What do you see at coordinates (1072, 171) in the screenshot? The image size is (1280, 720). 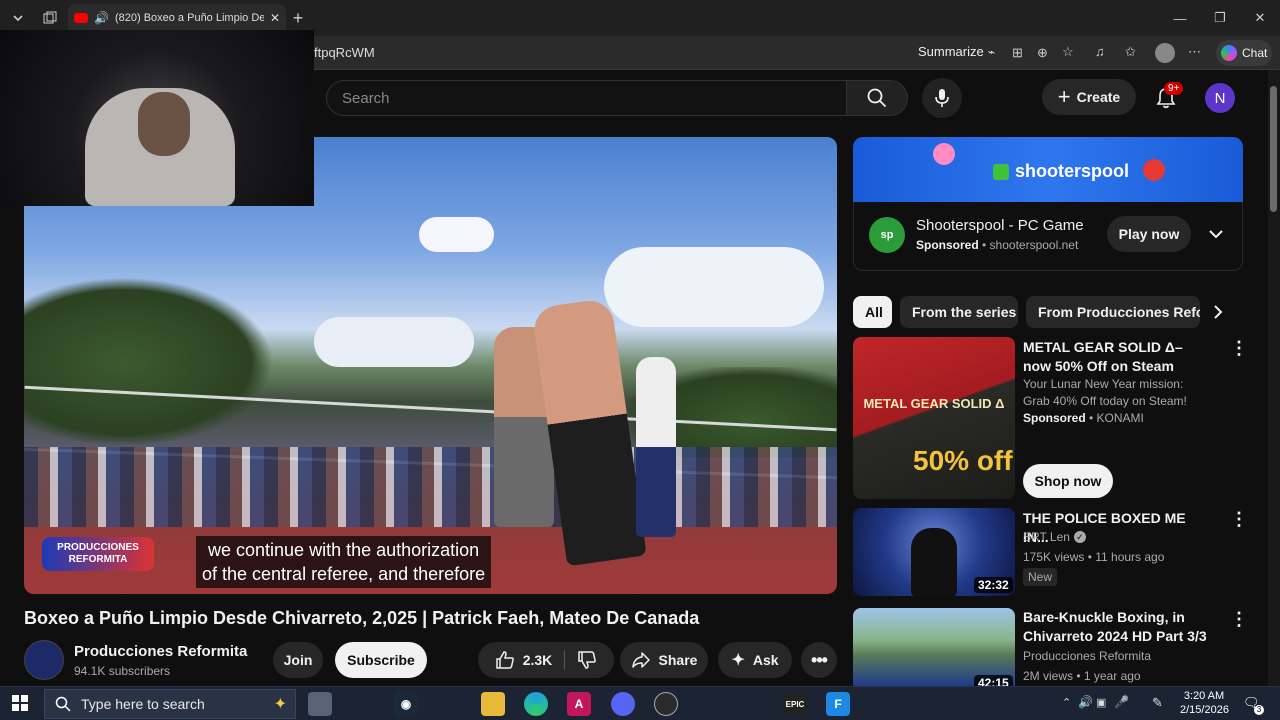 I see `ad-banner-brand: shooterspool` at bounding box center [1072, 171].